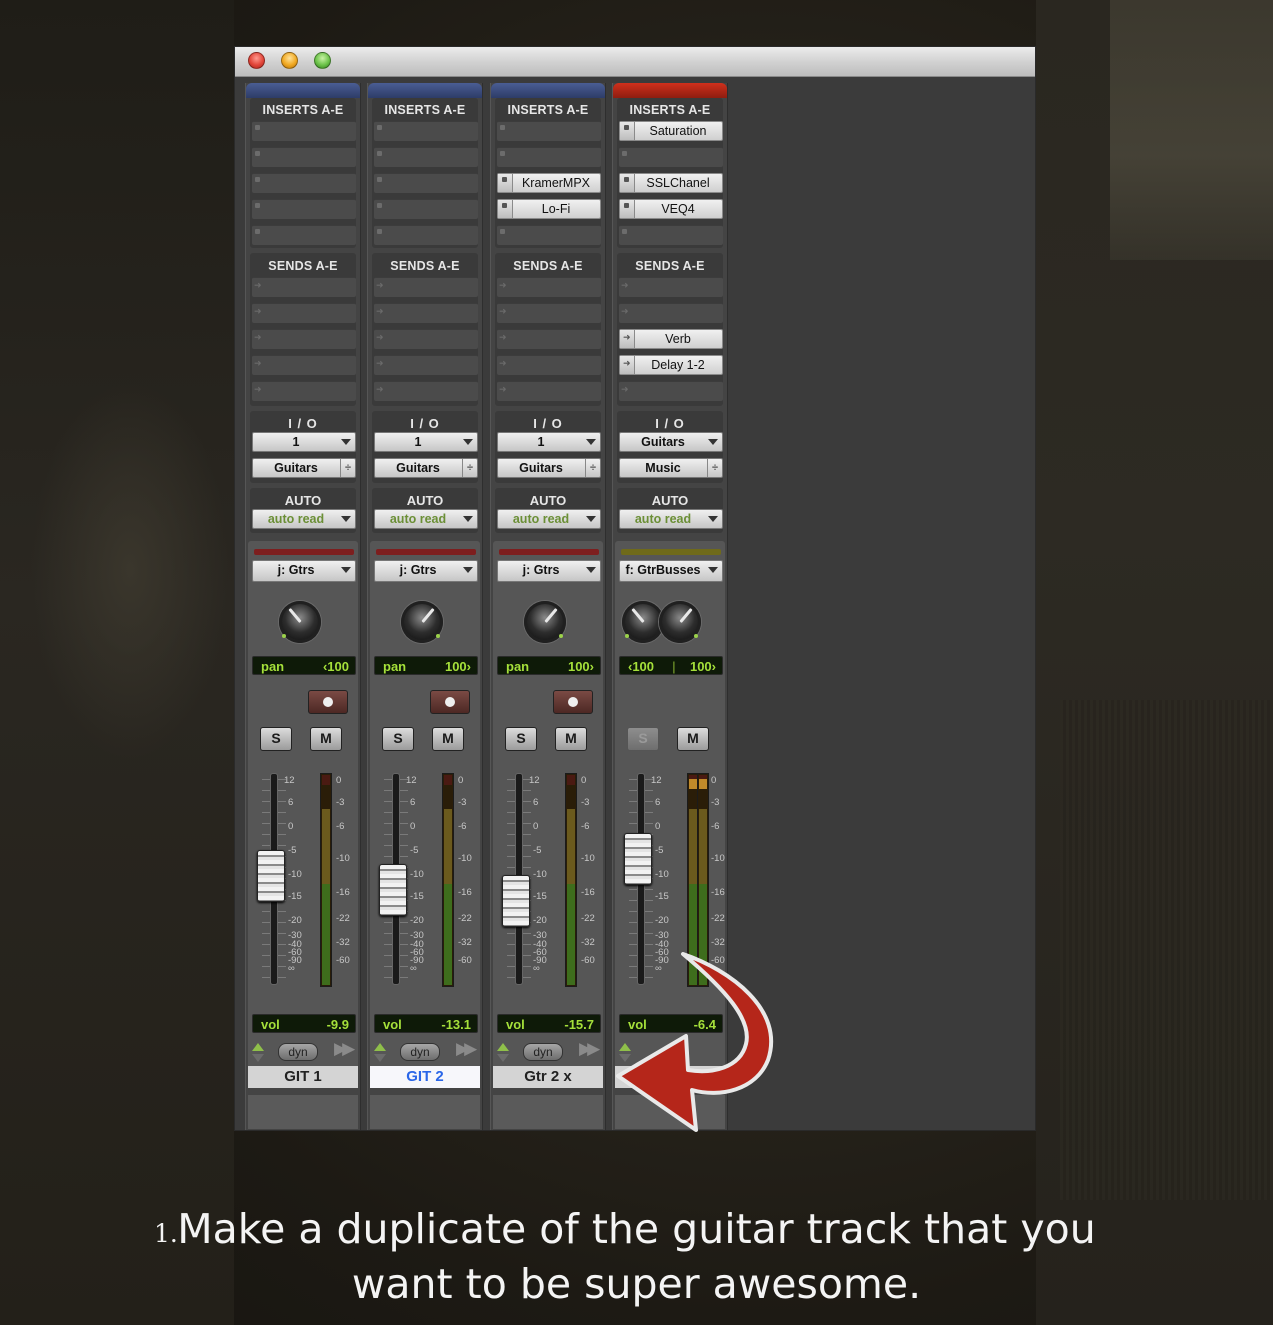 This screenshot has height=1325, width=1273. What do you see at coordinates (549, 209) in the screenshot?
I see `insert-slot: Lo-Fi` at bounding box center [549, 209].